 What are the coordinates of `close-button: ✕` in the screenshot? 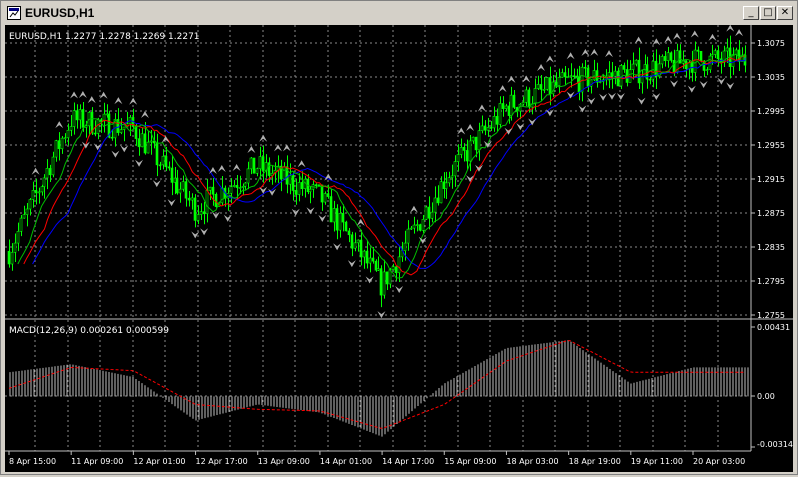 It's located at (785, 13).